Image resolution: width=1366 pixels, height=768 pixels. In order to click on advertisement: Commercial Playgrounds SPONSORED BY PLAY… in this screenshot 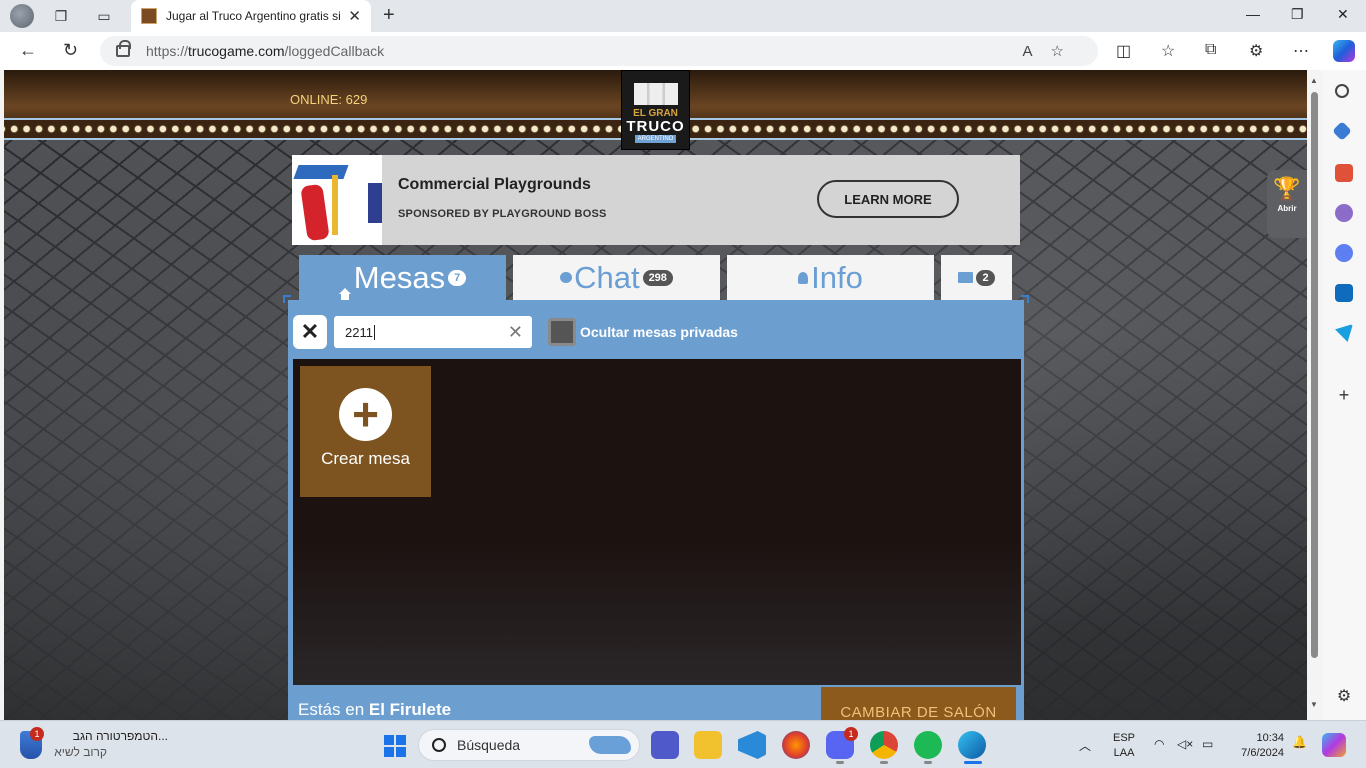, I will do `click(656, 200)`.